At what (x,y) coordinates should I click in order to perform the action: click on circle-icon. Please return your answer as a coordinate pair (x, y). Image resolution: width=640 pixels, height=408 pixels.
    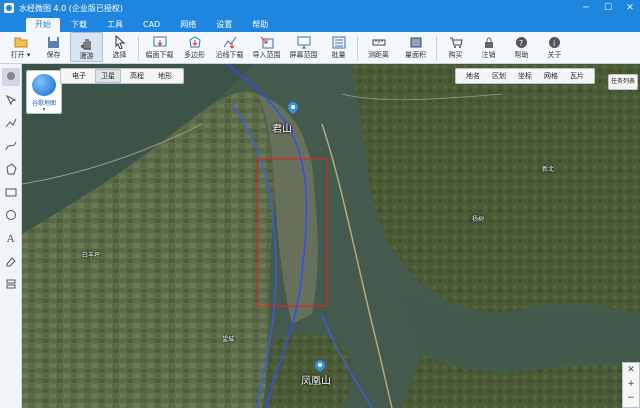
    Looking at the image, I should click on (10, 215).